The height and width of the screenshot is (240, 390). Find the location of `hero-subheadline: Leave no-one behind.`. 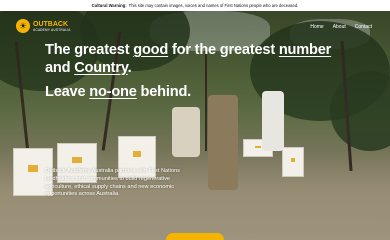

hero-subheadline: Leave no-one behind. is located at coordinates (118, 92).